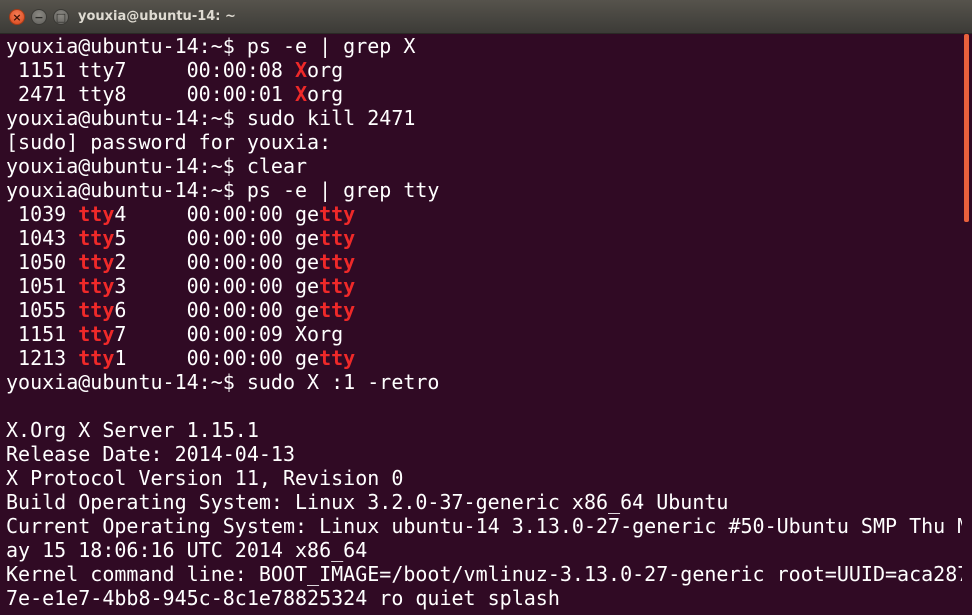 The width and height of the screenshot is (972, 615). What do you see at coordinates (484, 478) in the screenshot?
I see `terminal-line: X Protocol Version 11, Revision 0` at bounding box center [484, 478].